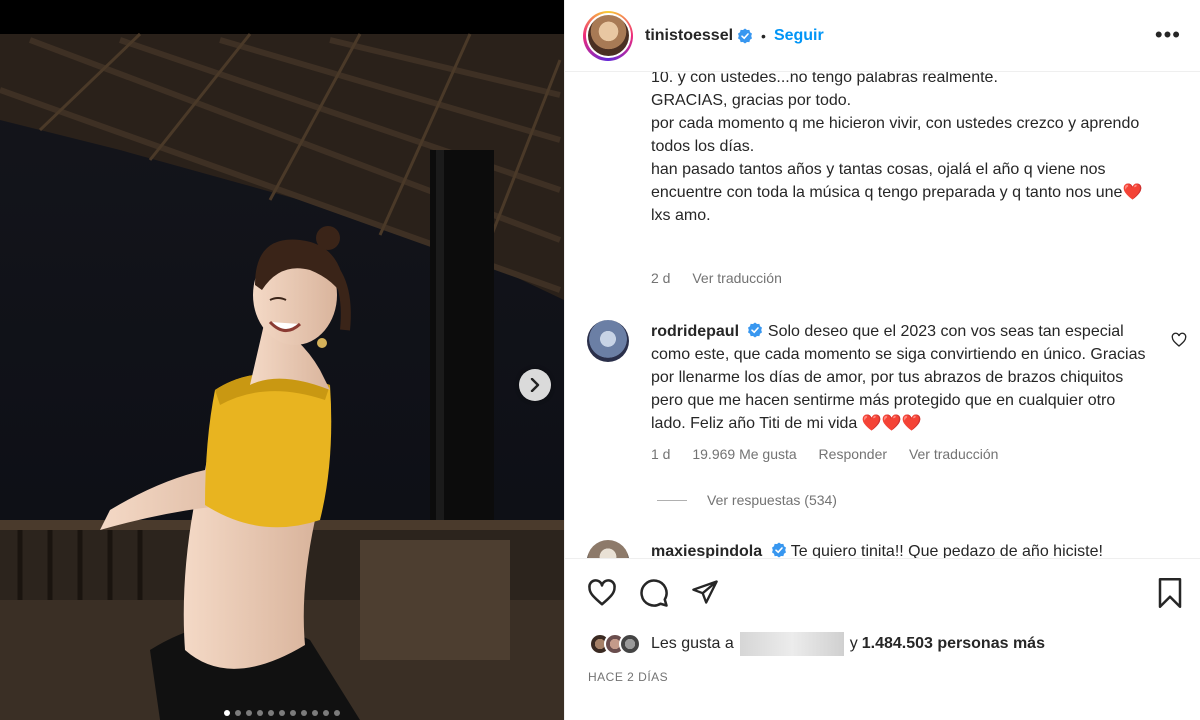  What do you see at coordinates (744, 454) in the screenshot?
I see `comment-likes-count: 19.969 Me gusta` at bounding box center [744, 454].